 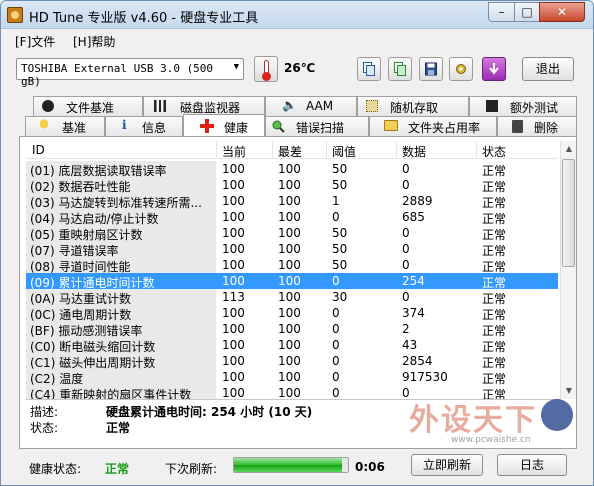 I want to click on menu-help: [H]帮助, so click(x=94, y=41).